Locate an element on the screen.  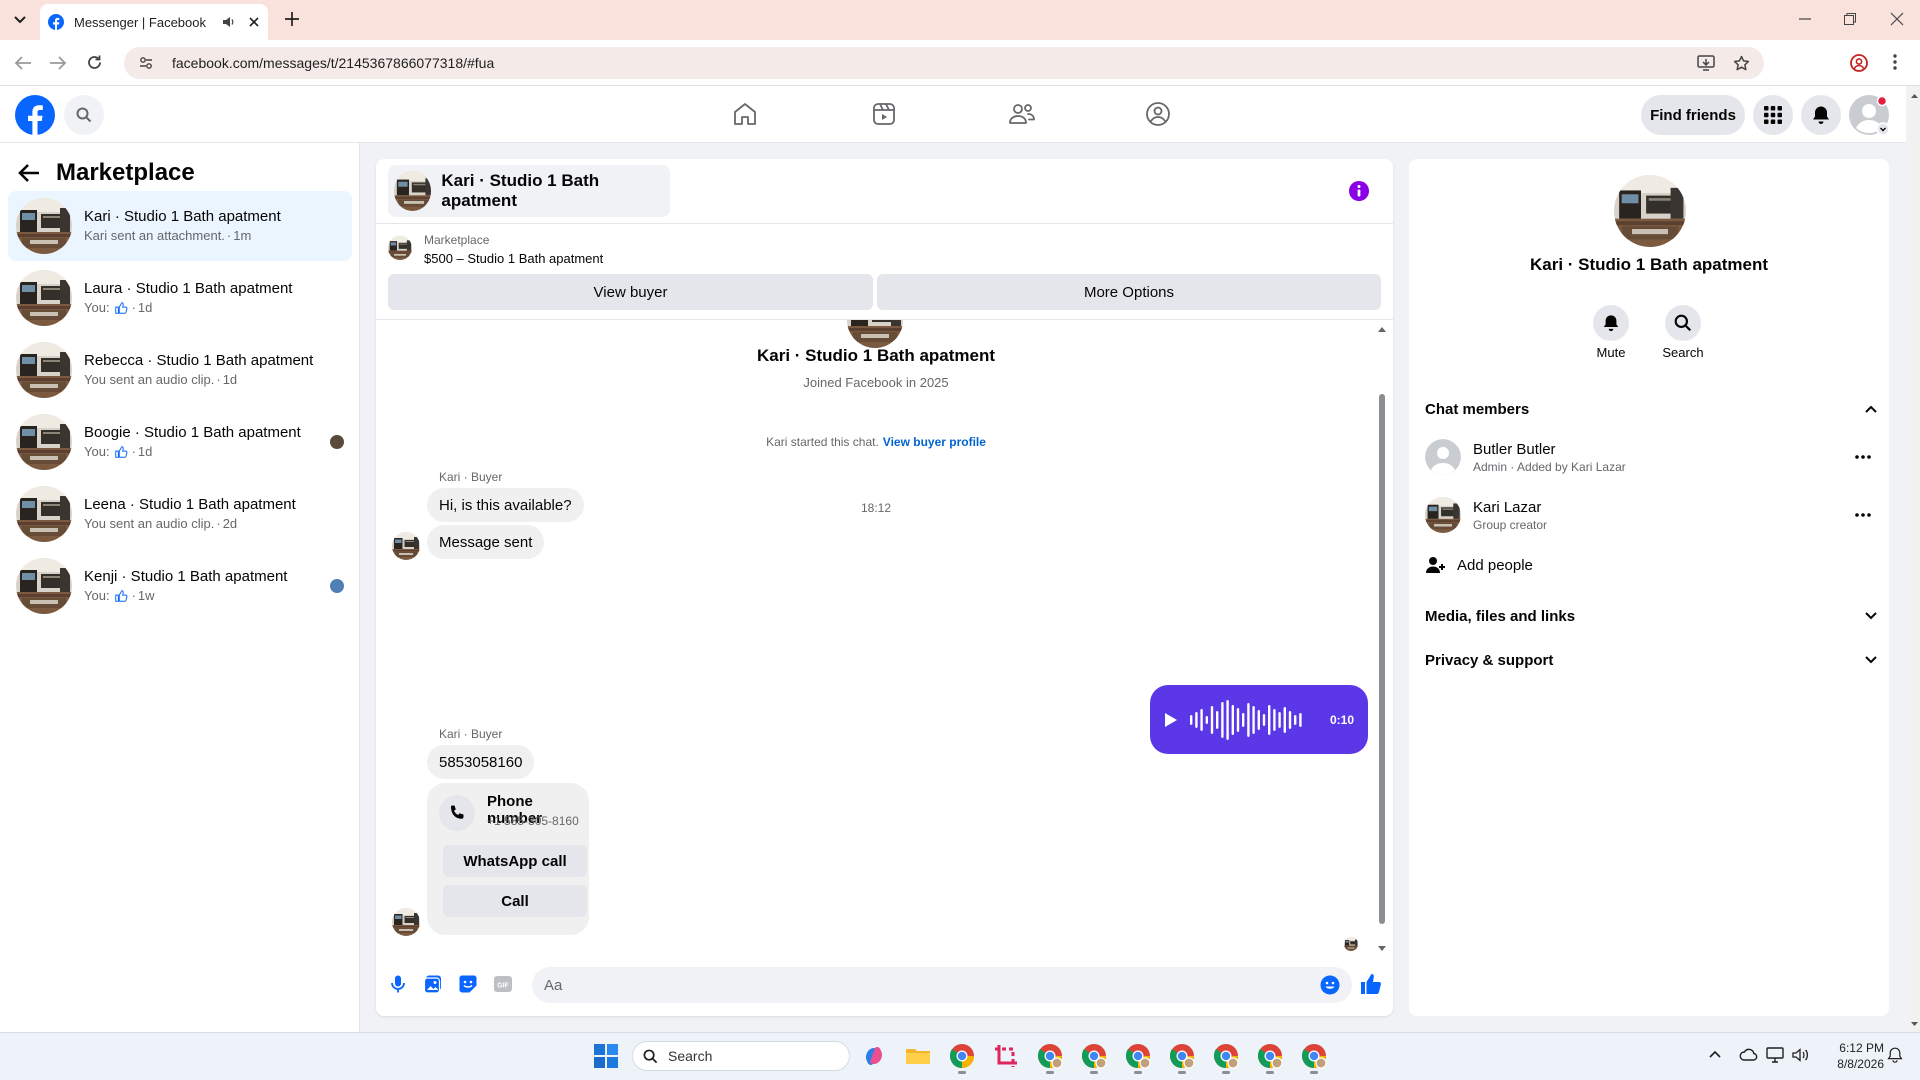
snipping-tool-icon is located at coordinates (1006, 1056).